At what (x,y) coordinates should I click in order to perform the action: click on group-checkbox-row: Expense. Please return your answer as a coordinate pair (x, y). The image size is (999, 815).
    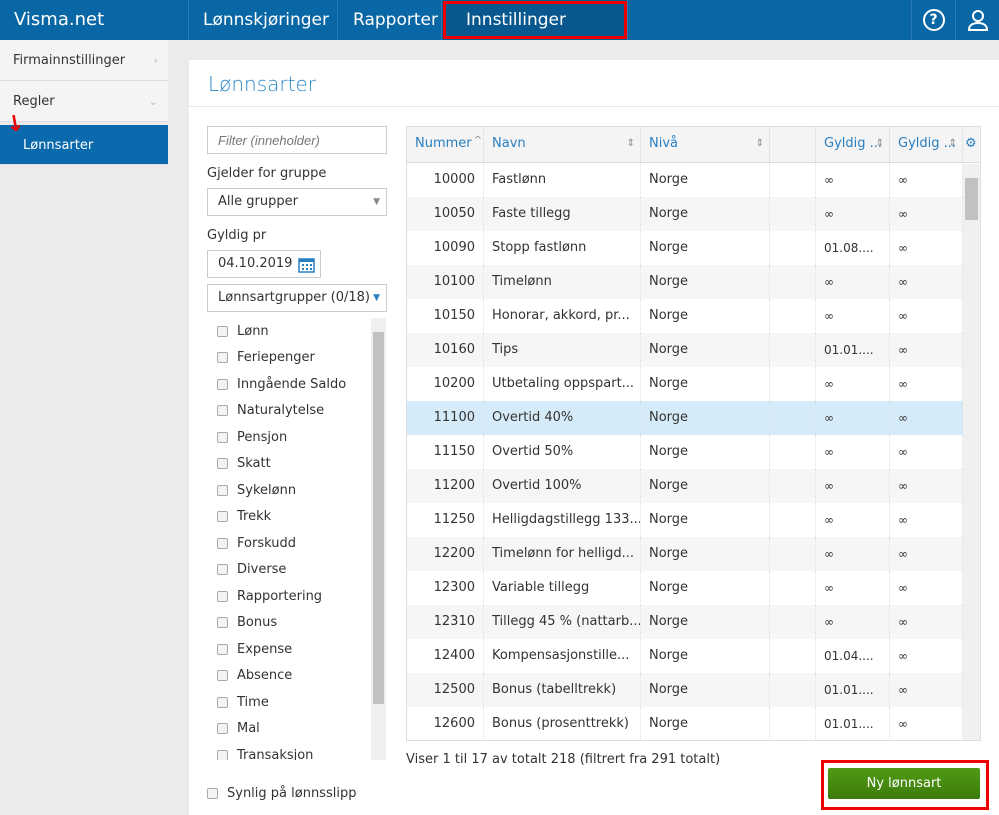
    Looking at the image, I should click on (297, 649).